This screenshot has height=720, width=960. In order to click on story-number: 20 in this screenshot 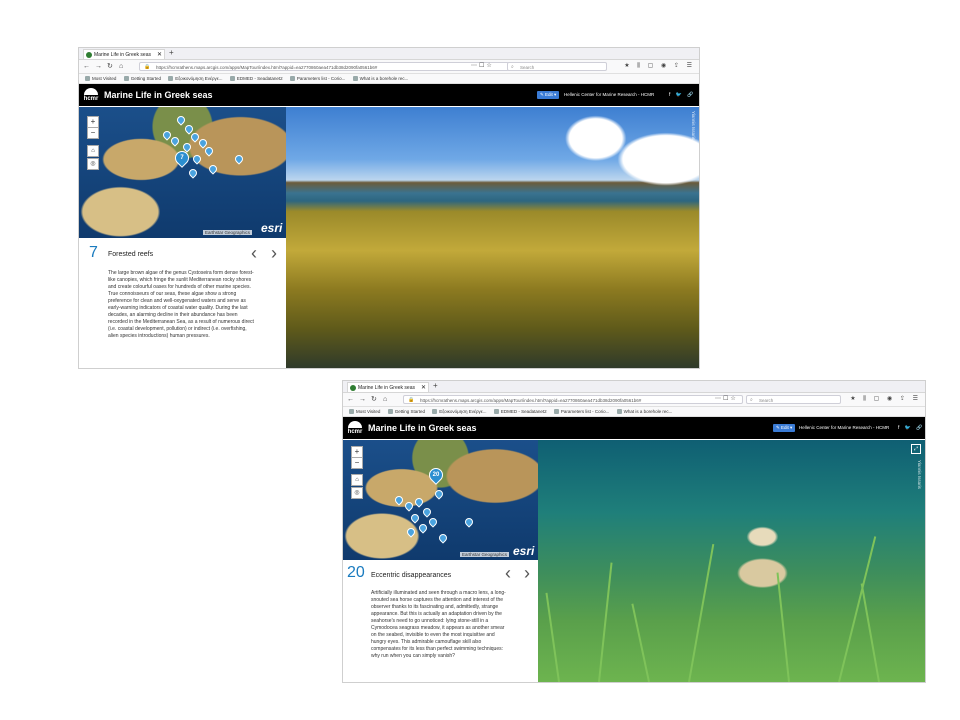, I will do `click(356, 572)`.